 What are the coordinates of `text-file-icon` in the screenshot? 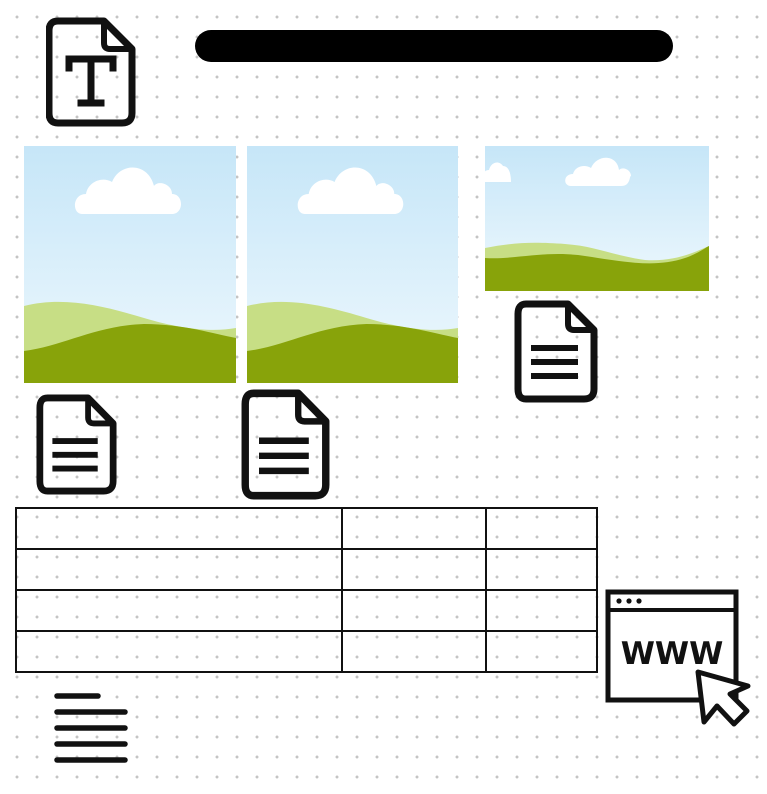 It's located at (91, 72).